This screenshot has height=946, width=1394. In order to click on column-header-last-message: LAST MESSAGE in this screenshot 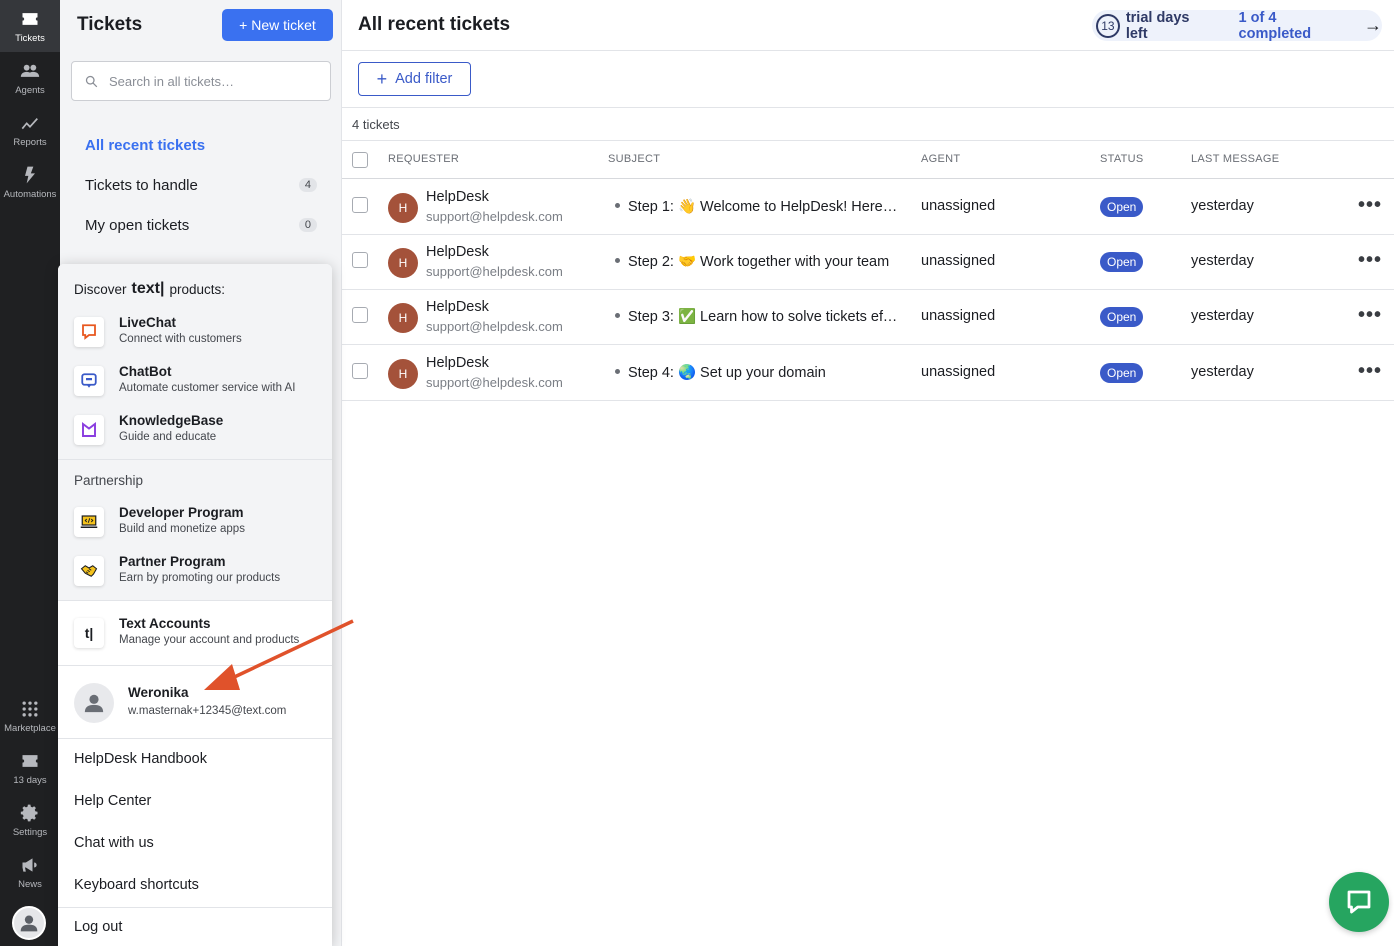, I will do `click(1235, 159)`.